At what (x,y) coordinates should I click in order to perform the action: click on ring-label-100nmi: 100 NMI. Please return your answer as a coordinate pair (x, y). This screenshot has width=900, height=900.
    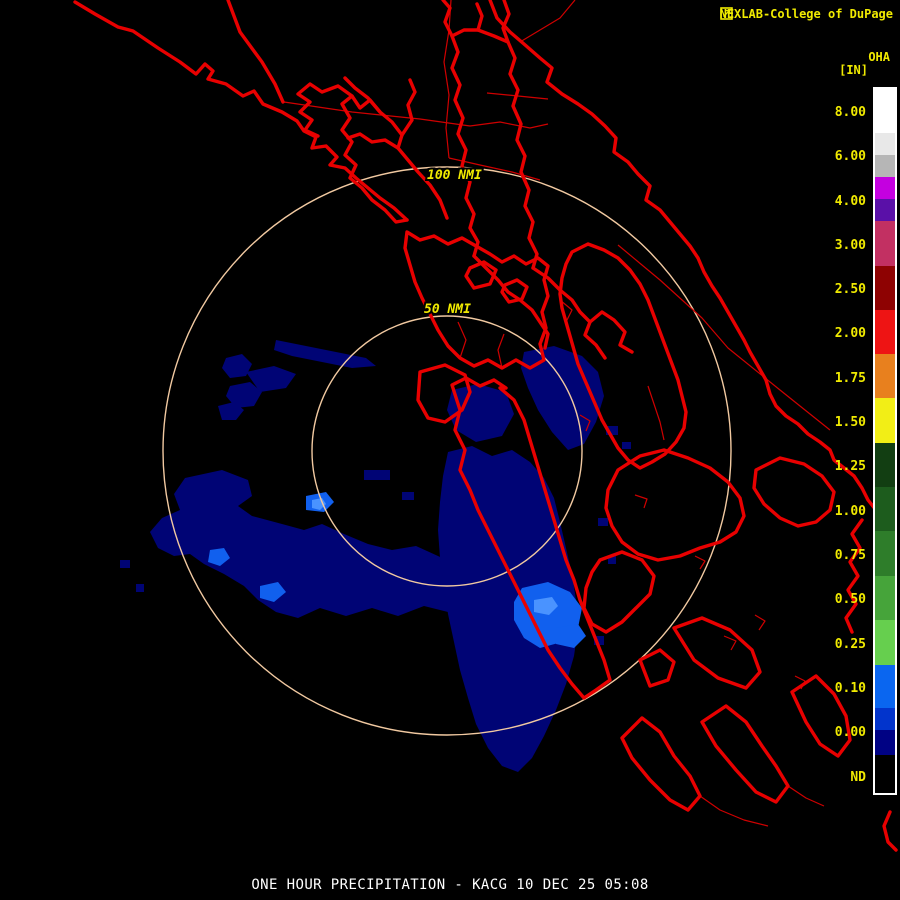
    Looking at the image, I should click on (454, 175).